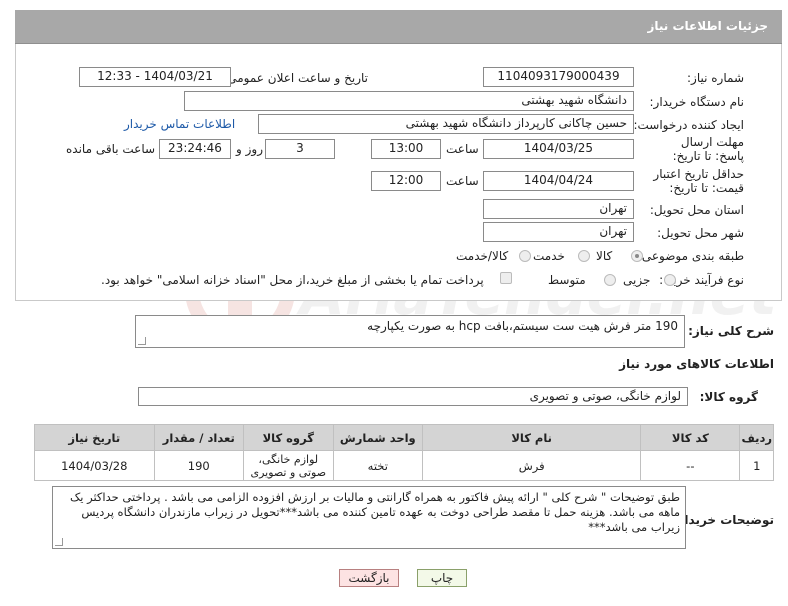 The height and width of the screenshot is (606, 788). I want to click on need-number-label: شماره نیاز:, so click(715, 78).